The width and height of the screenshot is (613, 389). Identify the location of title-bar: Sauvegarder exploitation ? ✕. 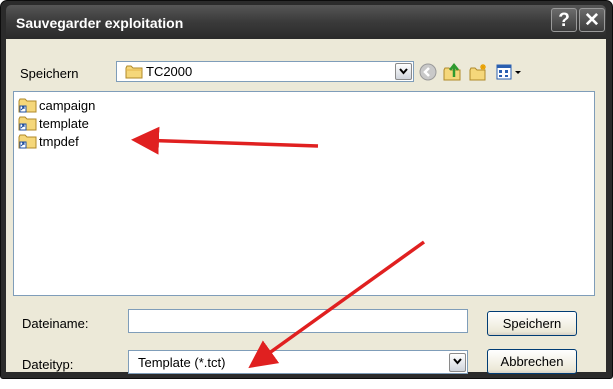
(306, 22).